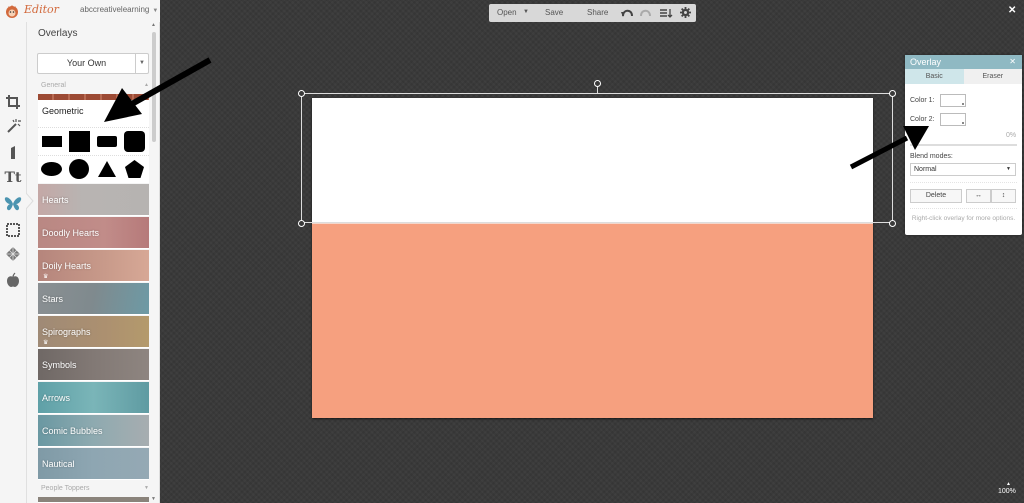  What do you see at coordinates (53, 85) in the screenshot?
I see `group-header-label: General` at bounding box center [53, 85].